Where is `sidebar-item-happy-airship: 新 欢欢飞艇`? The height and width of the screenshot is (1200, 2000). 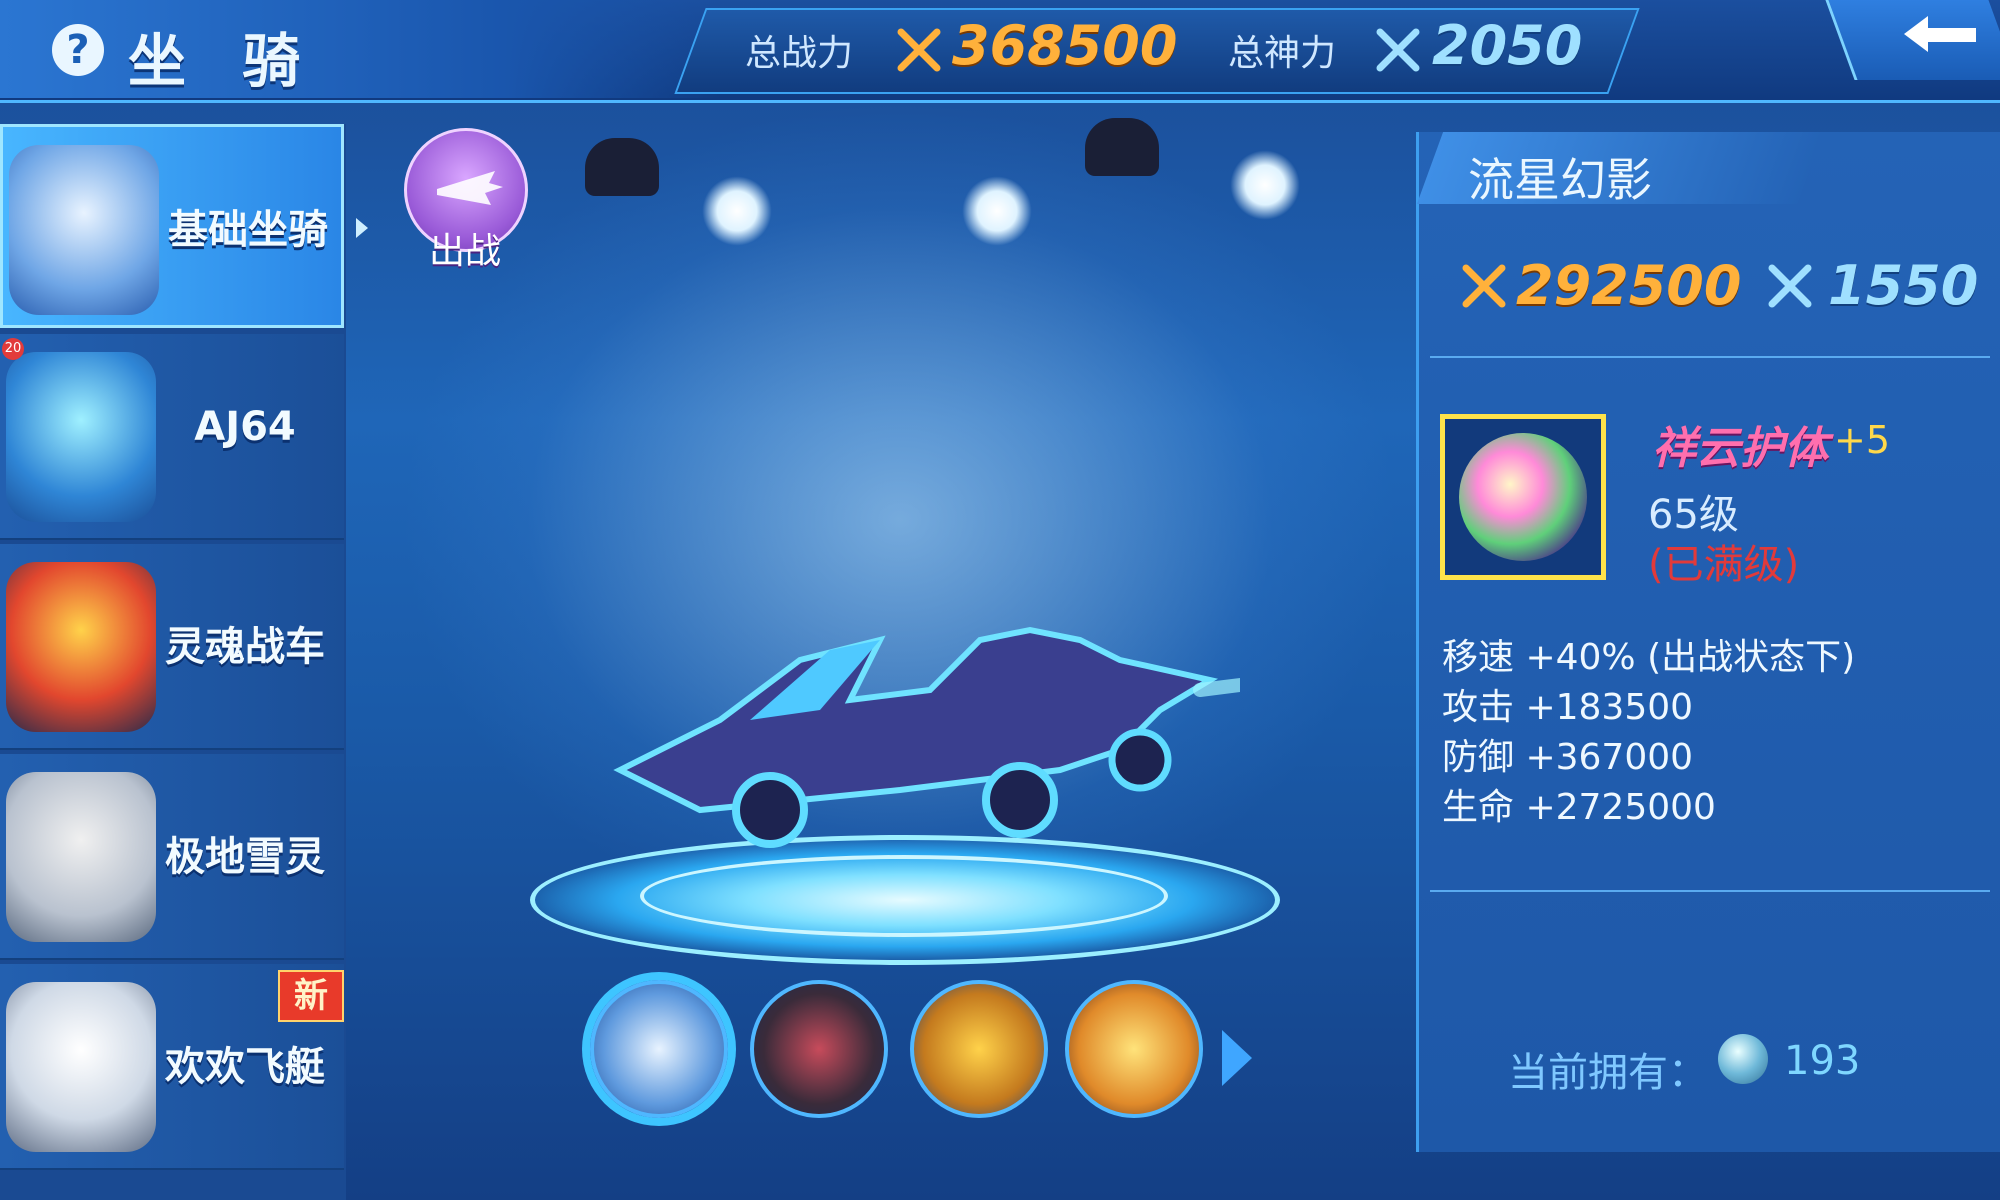 sidebar-item-happy-airship: 新 欢欢飞艇 is located at coordinates (172, 1067).